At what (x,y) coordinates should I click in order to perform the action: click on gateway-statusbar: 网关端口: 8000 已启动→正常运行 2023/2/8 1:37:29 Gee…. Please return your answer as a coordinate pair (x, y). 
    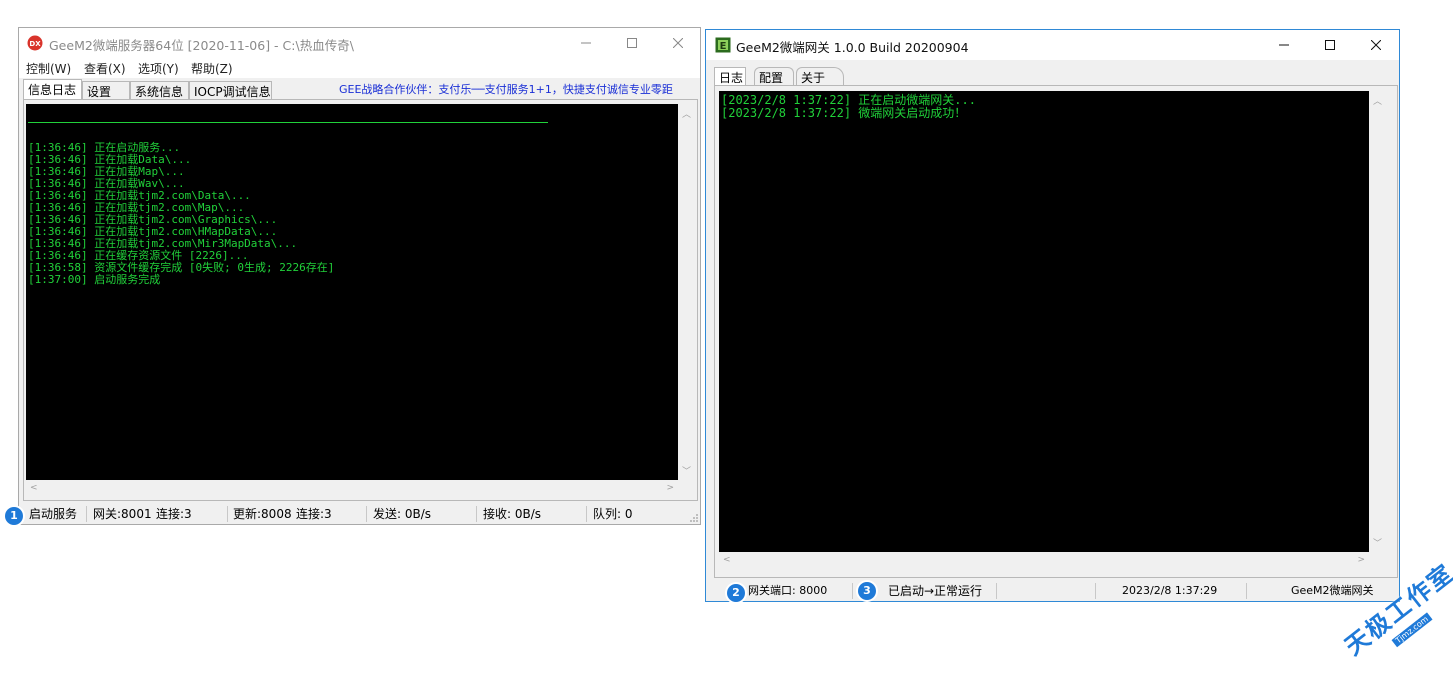
    Looking at the image, I should click on (1052, 592).